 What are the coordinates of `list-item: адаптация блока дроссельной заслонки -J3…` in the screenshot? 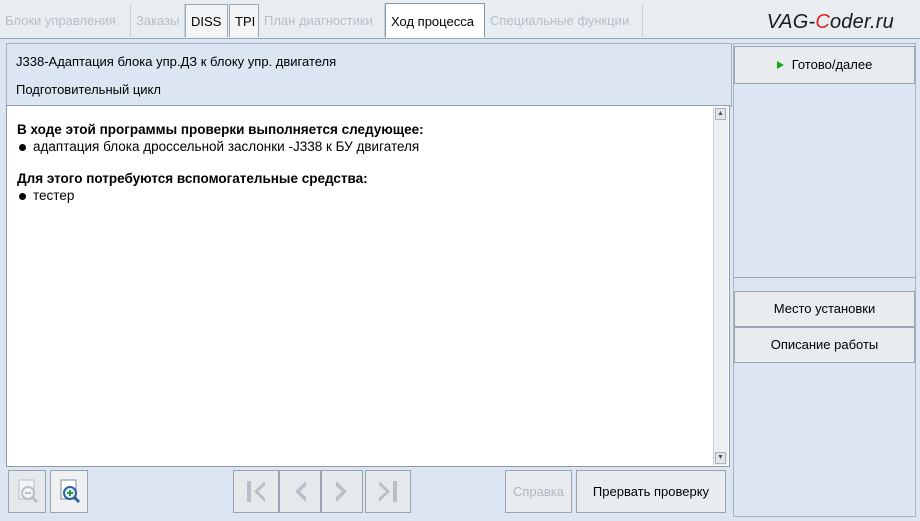 It's located at (362, 146).